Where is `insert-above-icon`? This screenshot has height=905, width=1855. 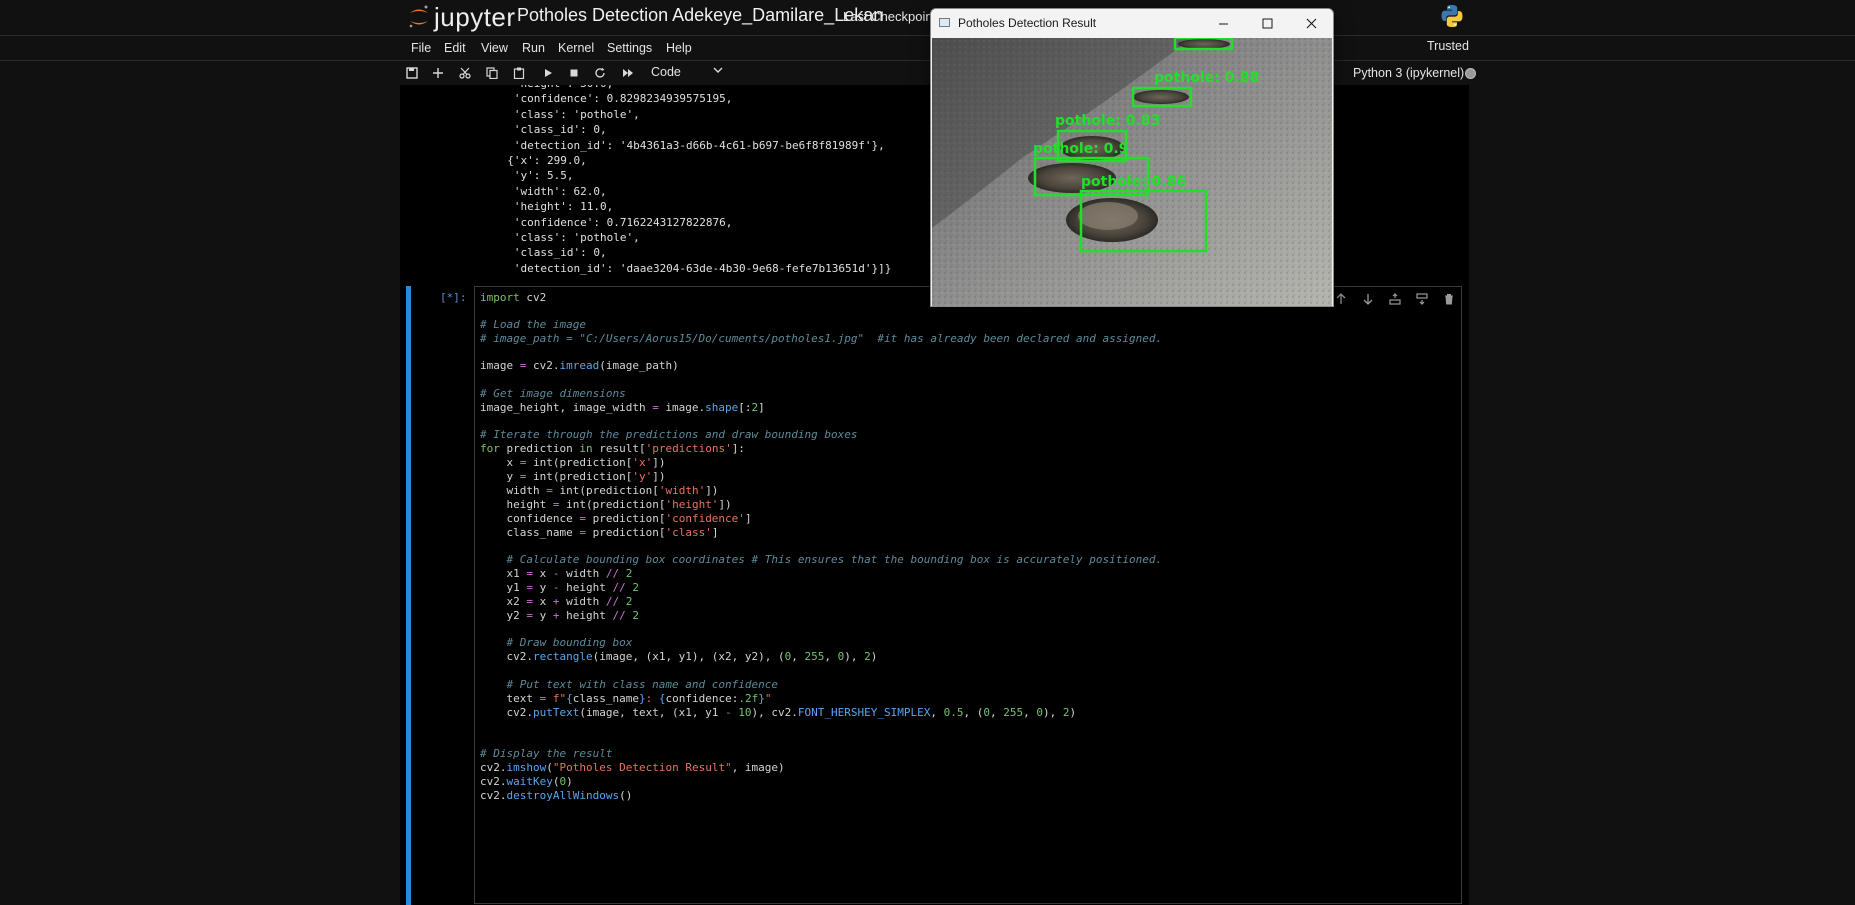
insert-above-icon is located at coordinates (1395, 299).